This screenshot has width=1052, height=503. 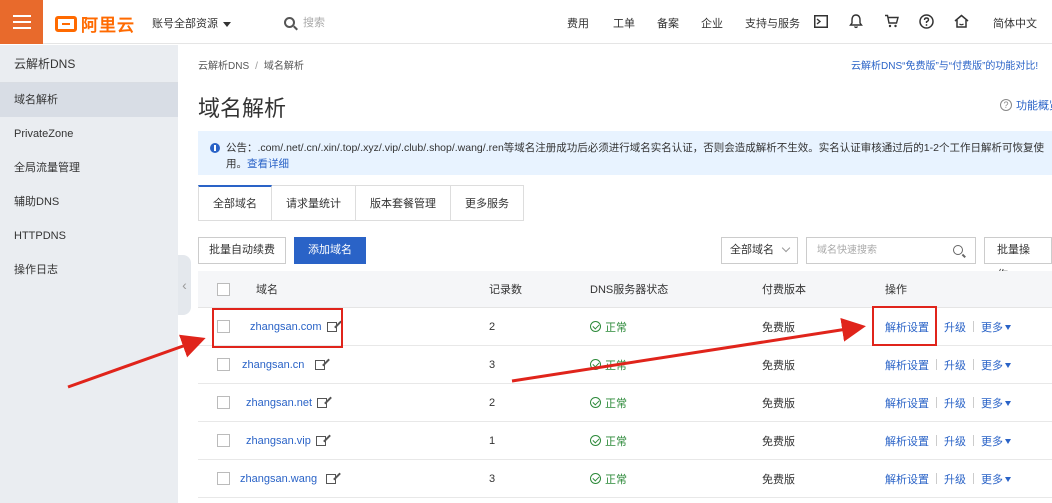 What do you see at coordinates (136, 361) in the screenshot?
I see `arrow-to-domain` at bounding box center [136, 361].